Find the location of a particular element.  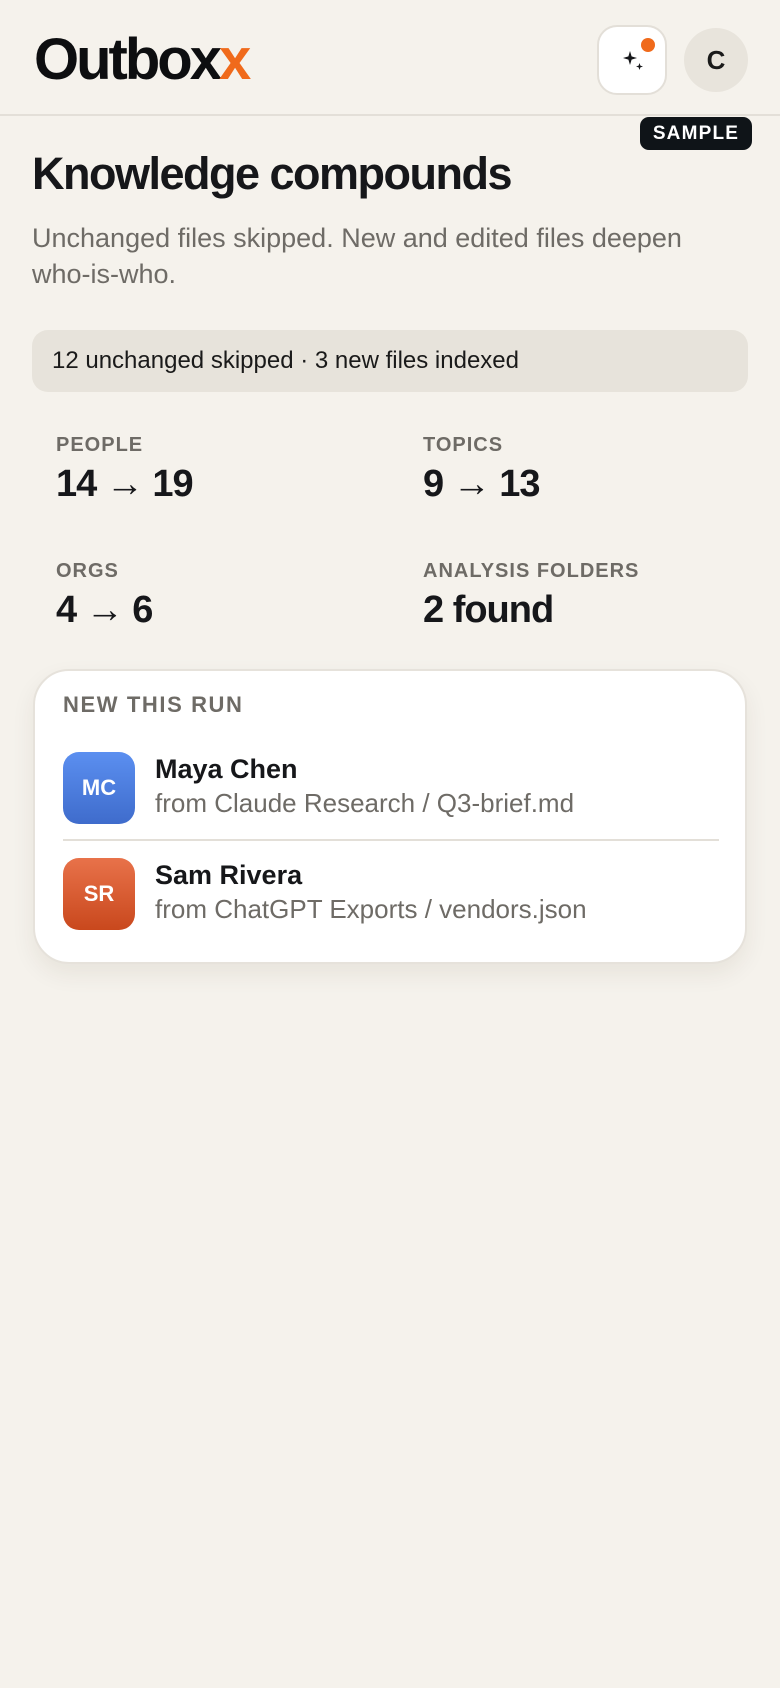

stat-value: 4 → 6 is located at coordinates (104, 610).